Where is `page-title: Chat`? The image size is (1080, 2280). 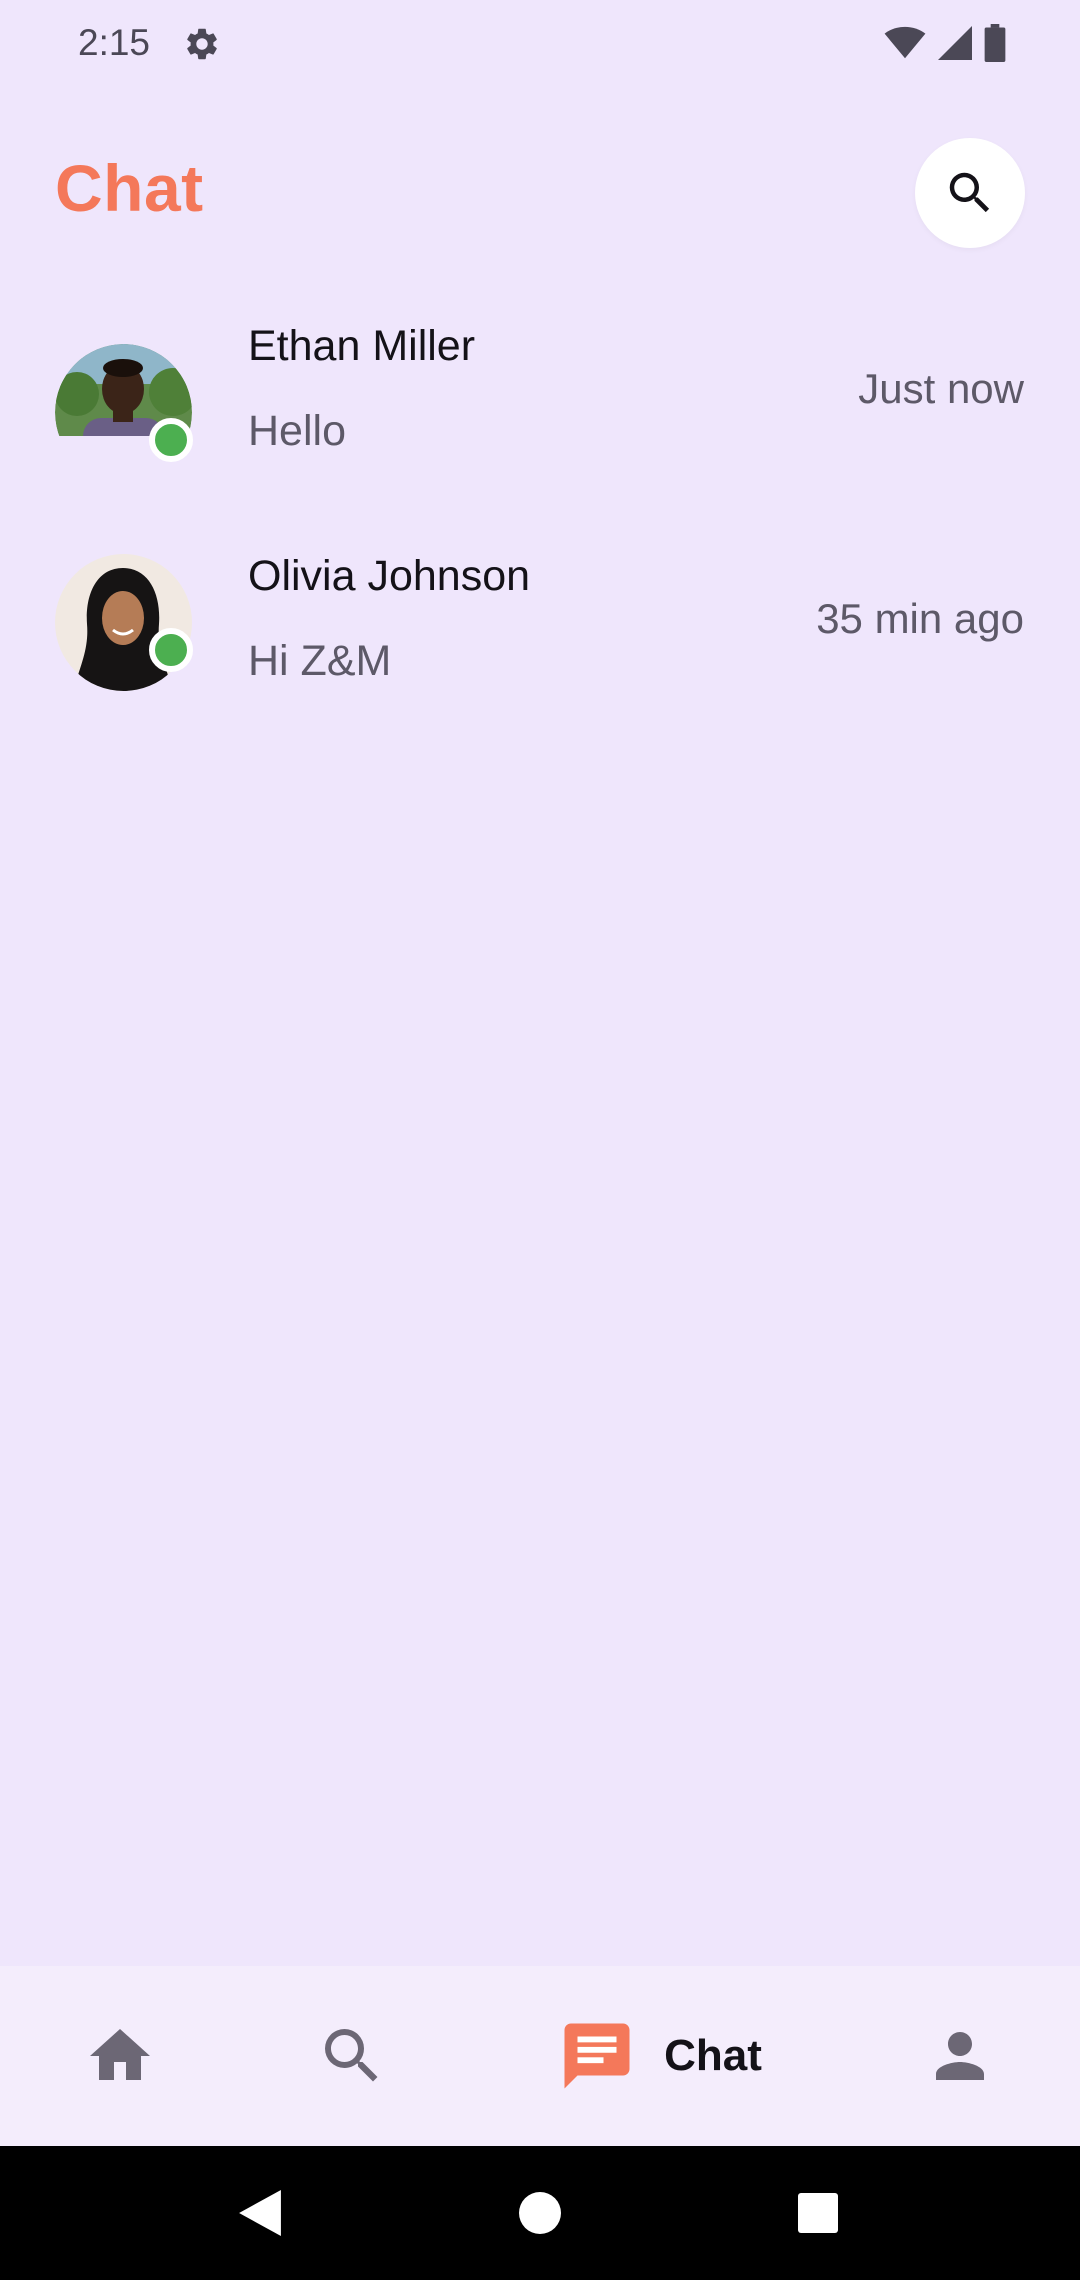
page-title: Chat is located at coordinates (129, 188).